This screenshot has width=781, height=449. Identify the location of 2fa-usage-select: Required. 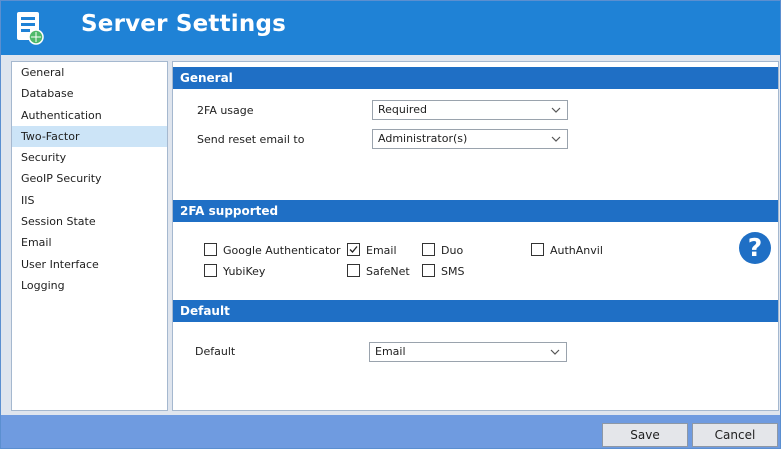
(470, 110).